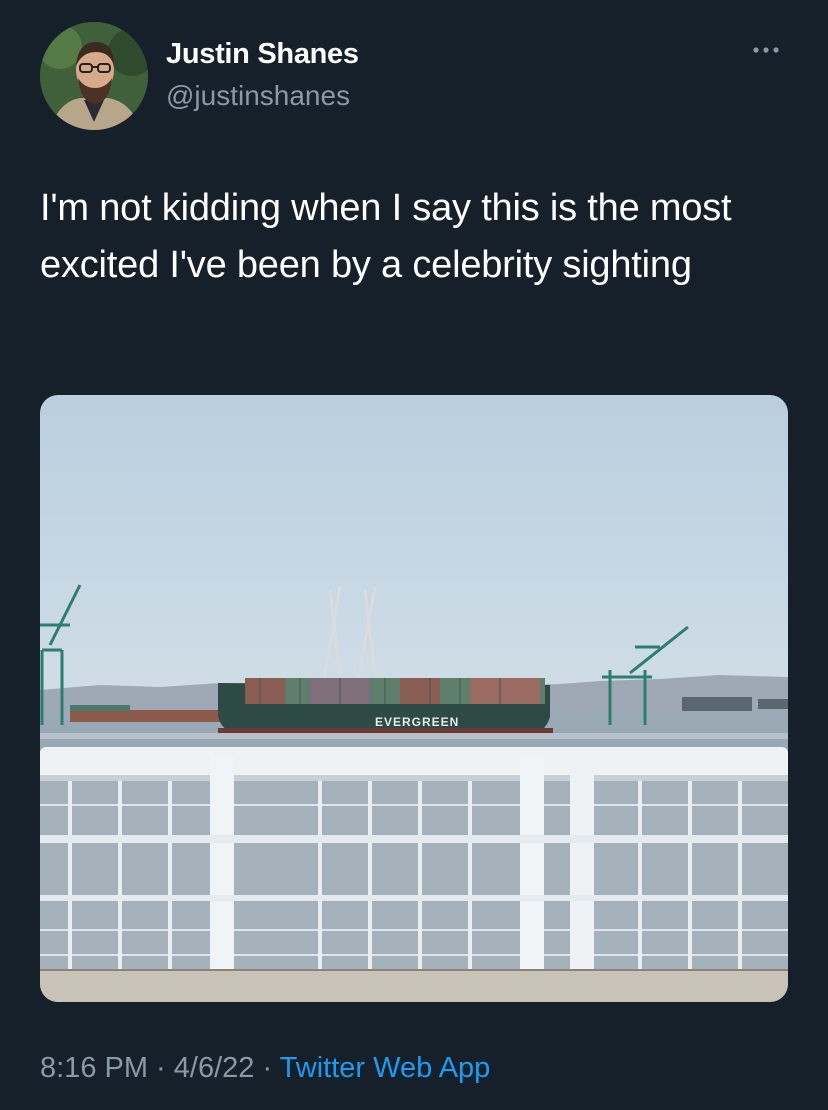 The height and width of the screenshot is (1110, 828). I want to click on author-handle: @justinshanes, so click(258, 96).